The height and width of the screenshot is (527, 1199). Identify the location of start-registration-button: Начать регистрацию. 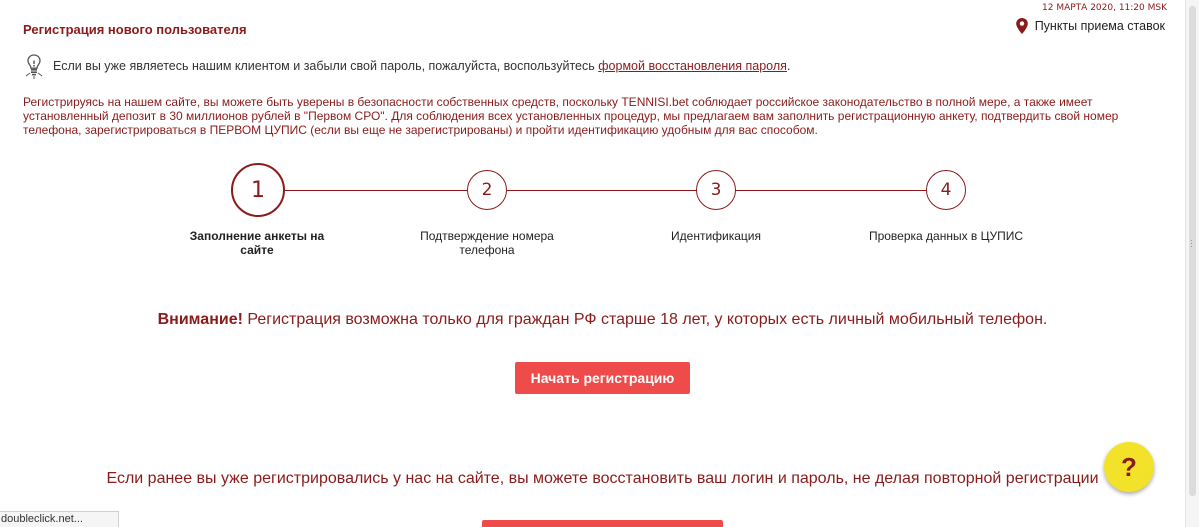
(602, 378).